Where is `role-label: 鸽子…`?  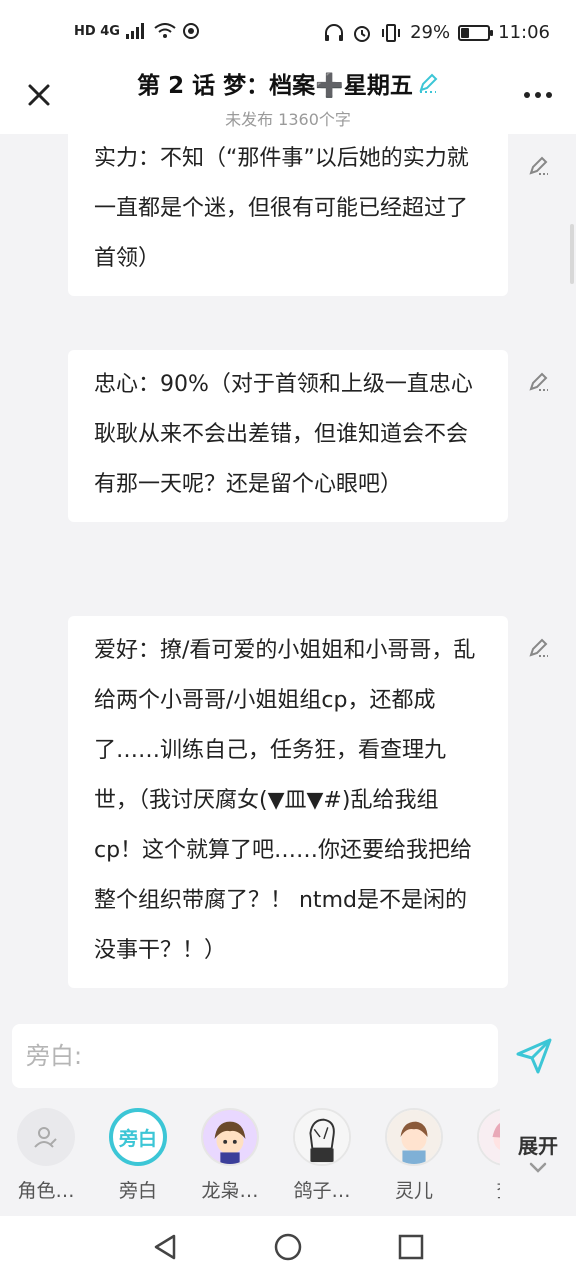 role-label: 鸽子… is located at coordinates (322, 1191).